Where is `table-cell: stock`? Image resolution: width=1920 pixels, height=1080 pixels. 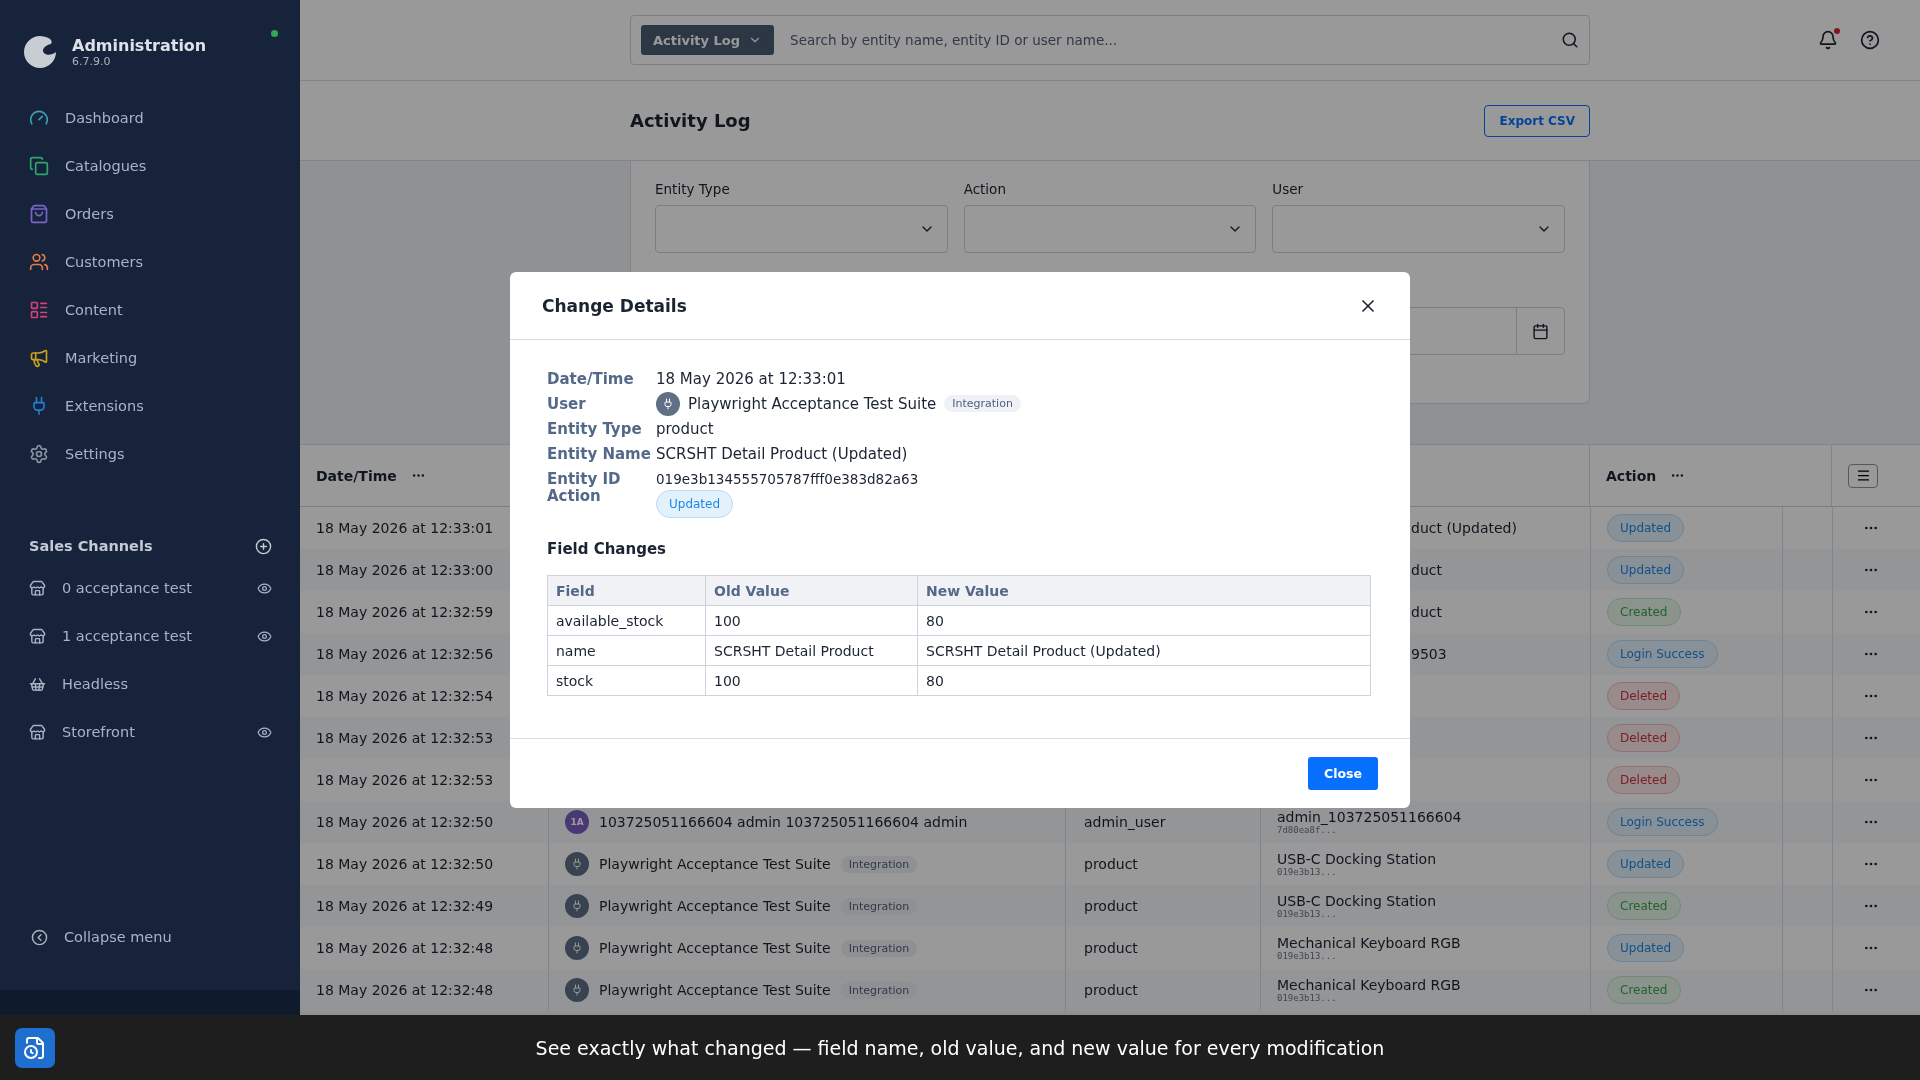 table-cell: stock is located at coordinates (626, 680).